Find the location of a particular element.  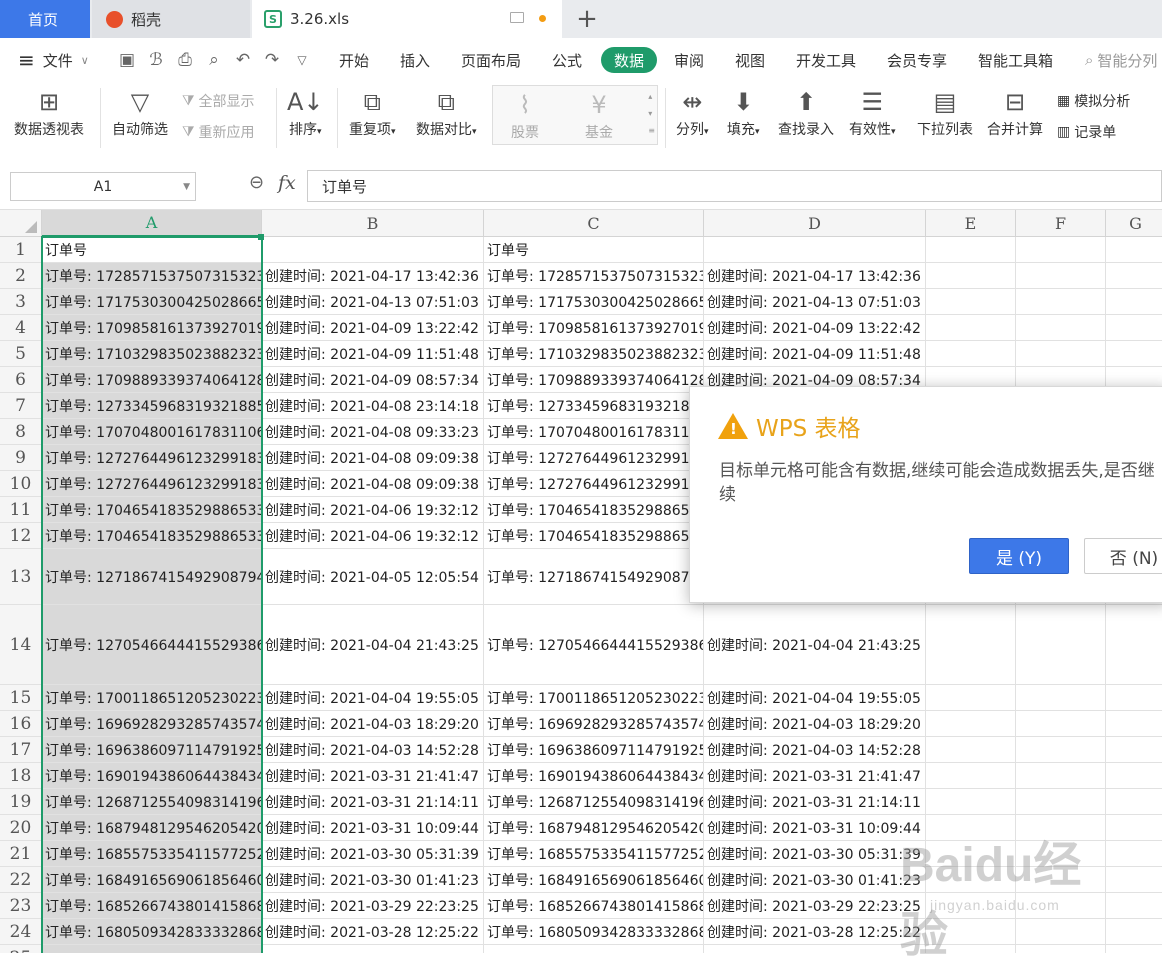

menu-member: 会员专享 is located at coordinates (917, 60).